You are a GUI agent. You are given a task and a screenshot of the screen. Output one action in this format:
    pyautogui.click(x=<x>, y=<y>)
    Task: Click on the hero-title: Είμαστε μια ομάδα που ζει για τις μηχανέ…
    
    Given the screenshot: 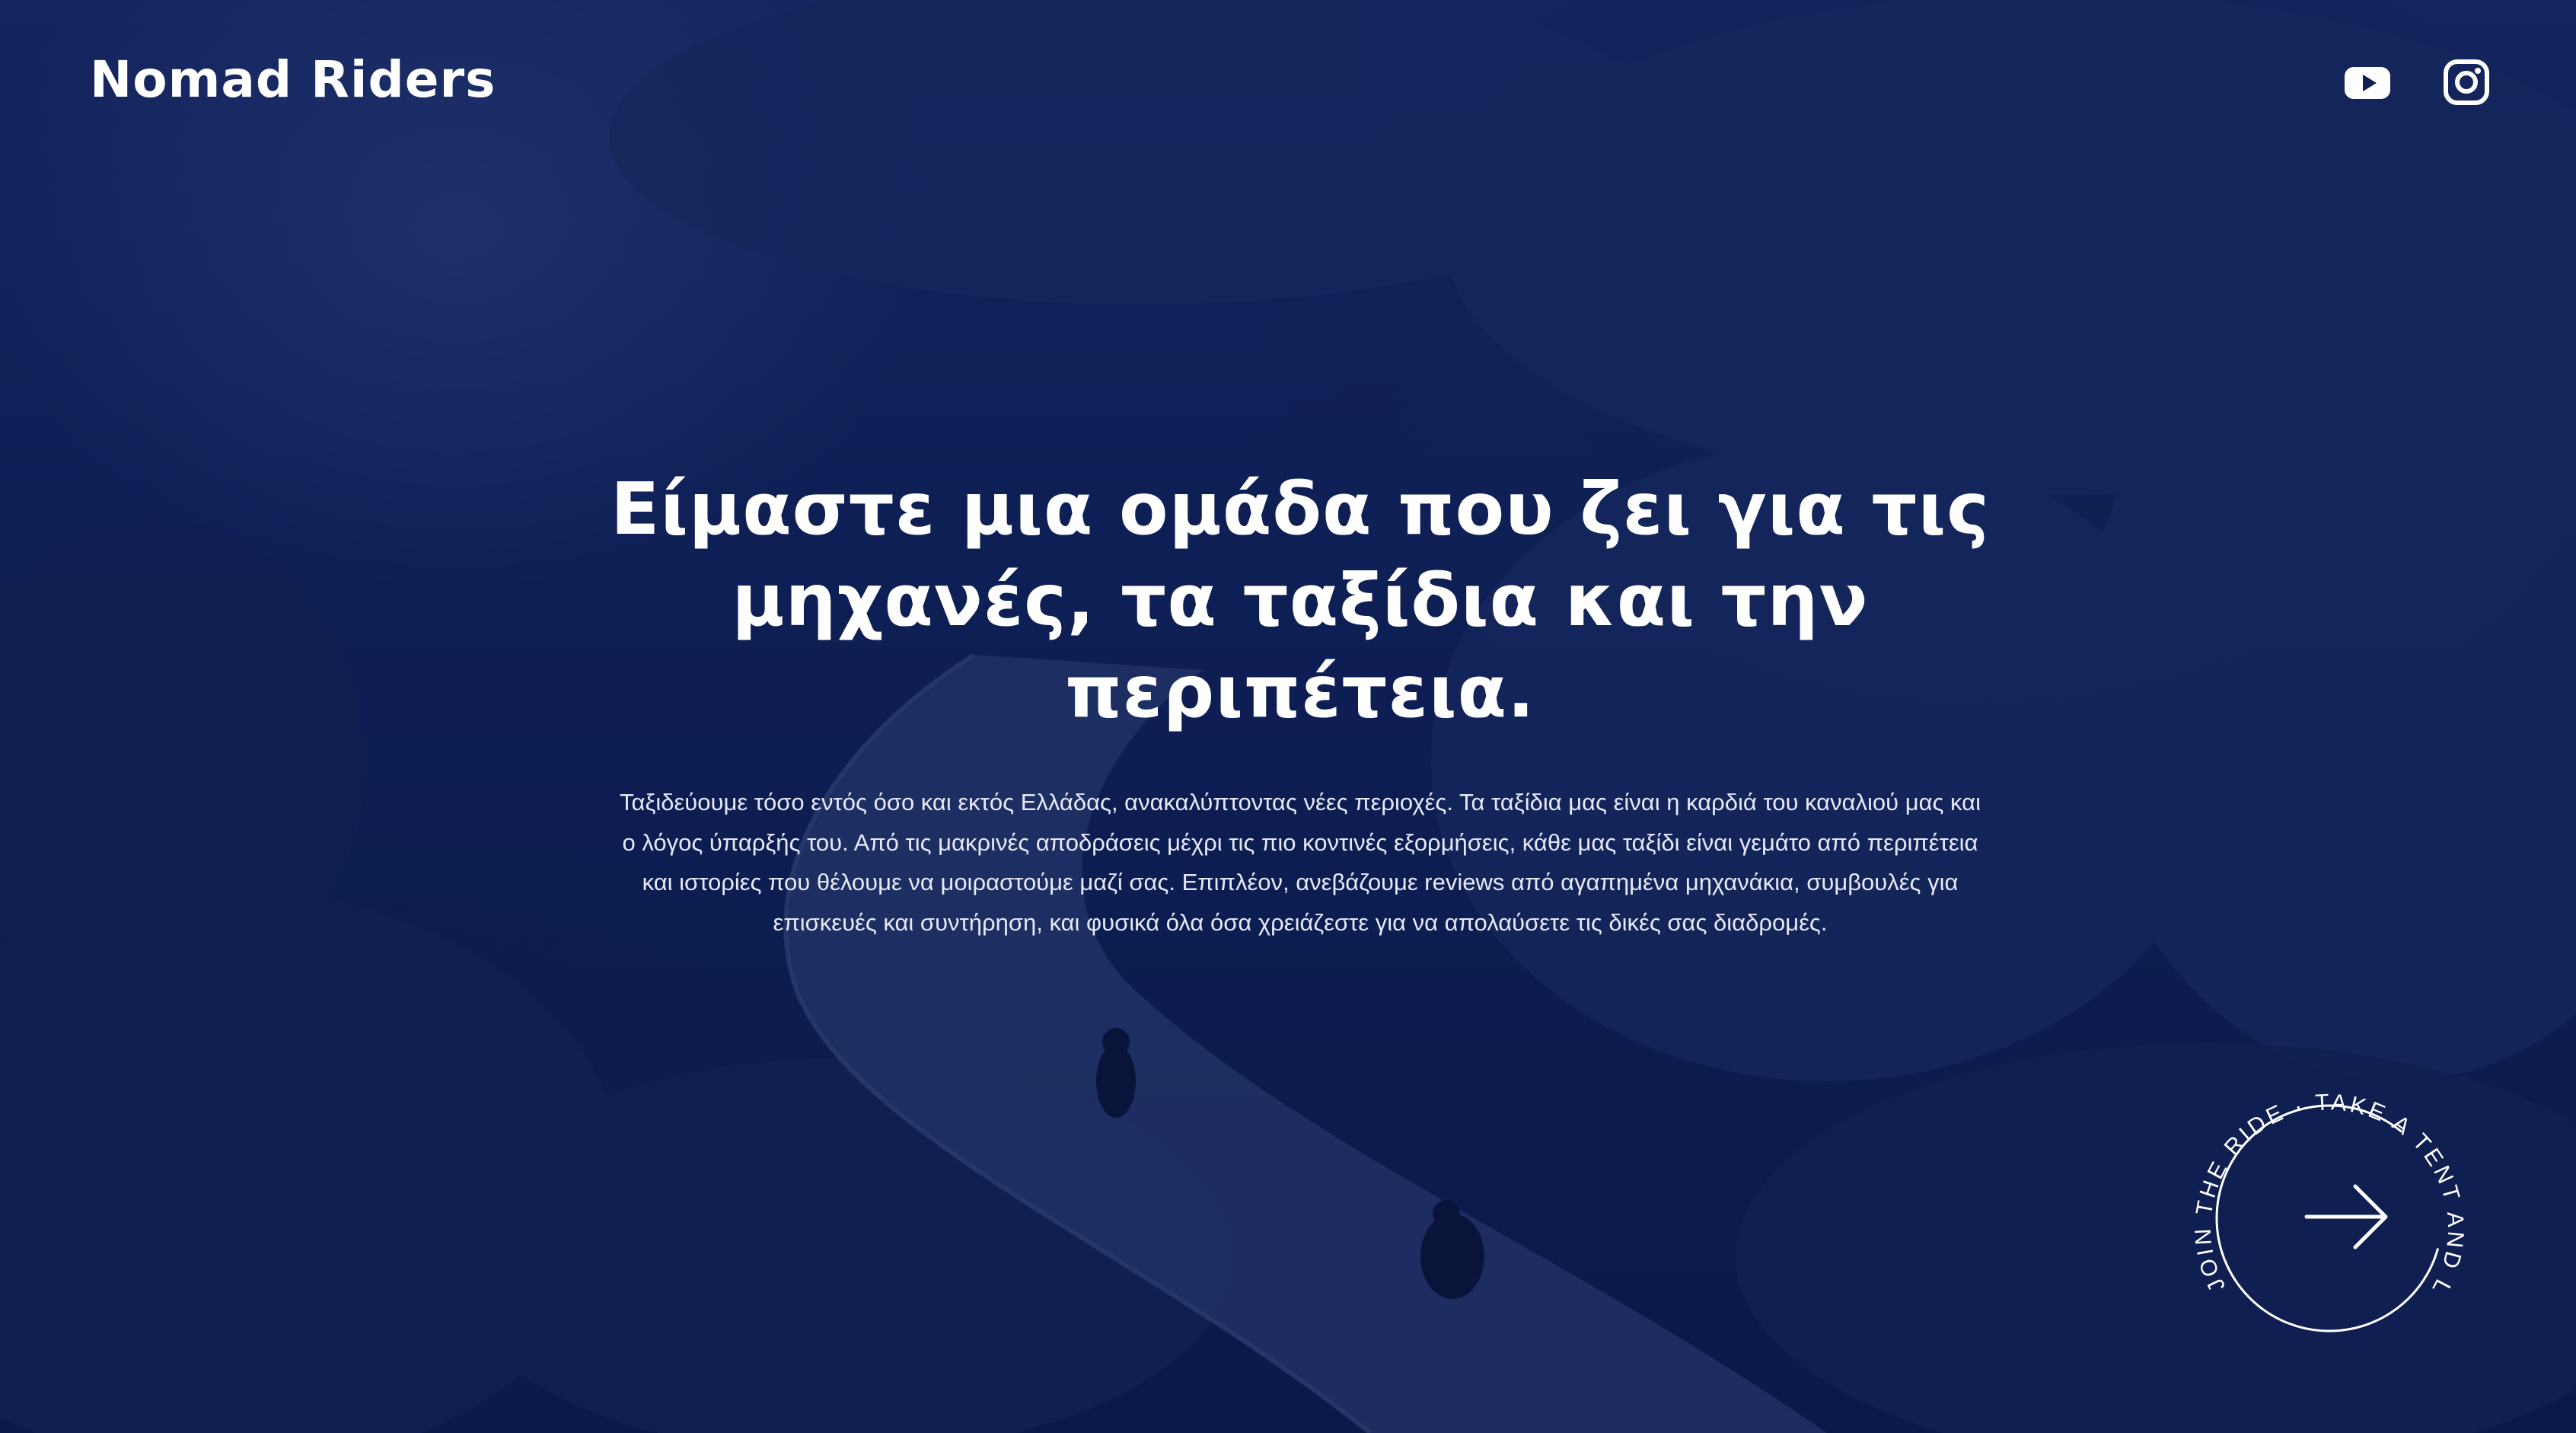 What is the action you would take?
    pyautogui.click(x=1300, y=601)
    